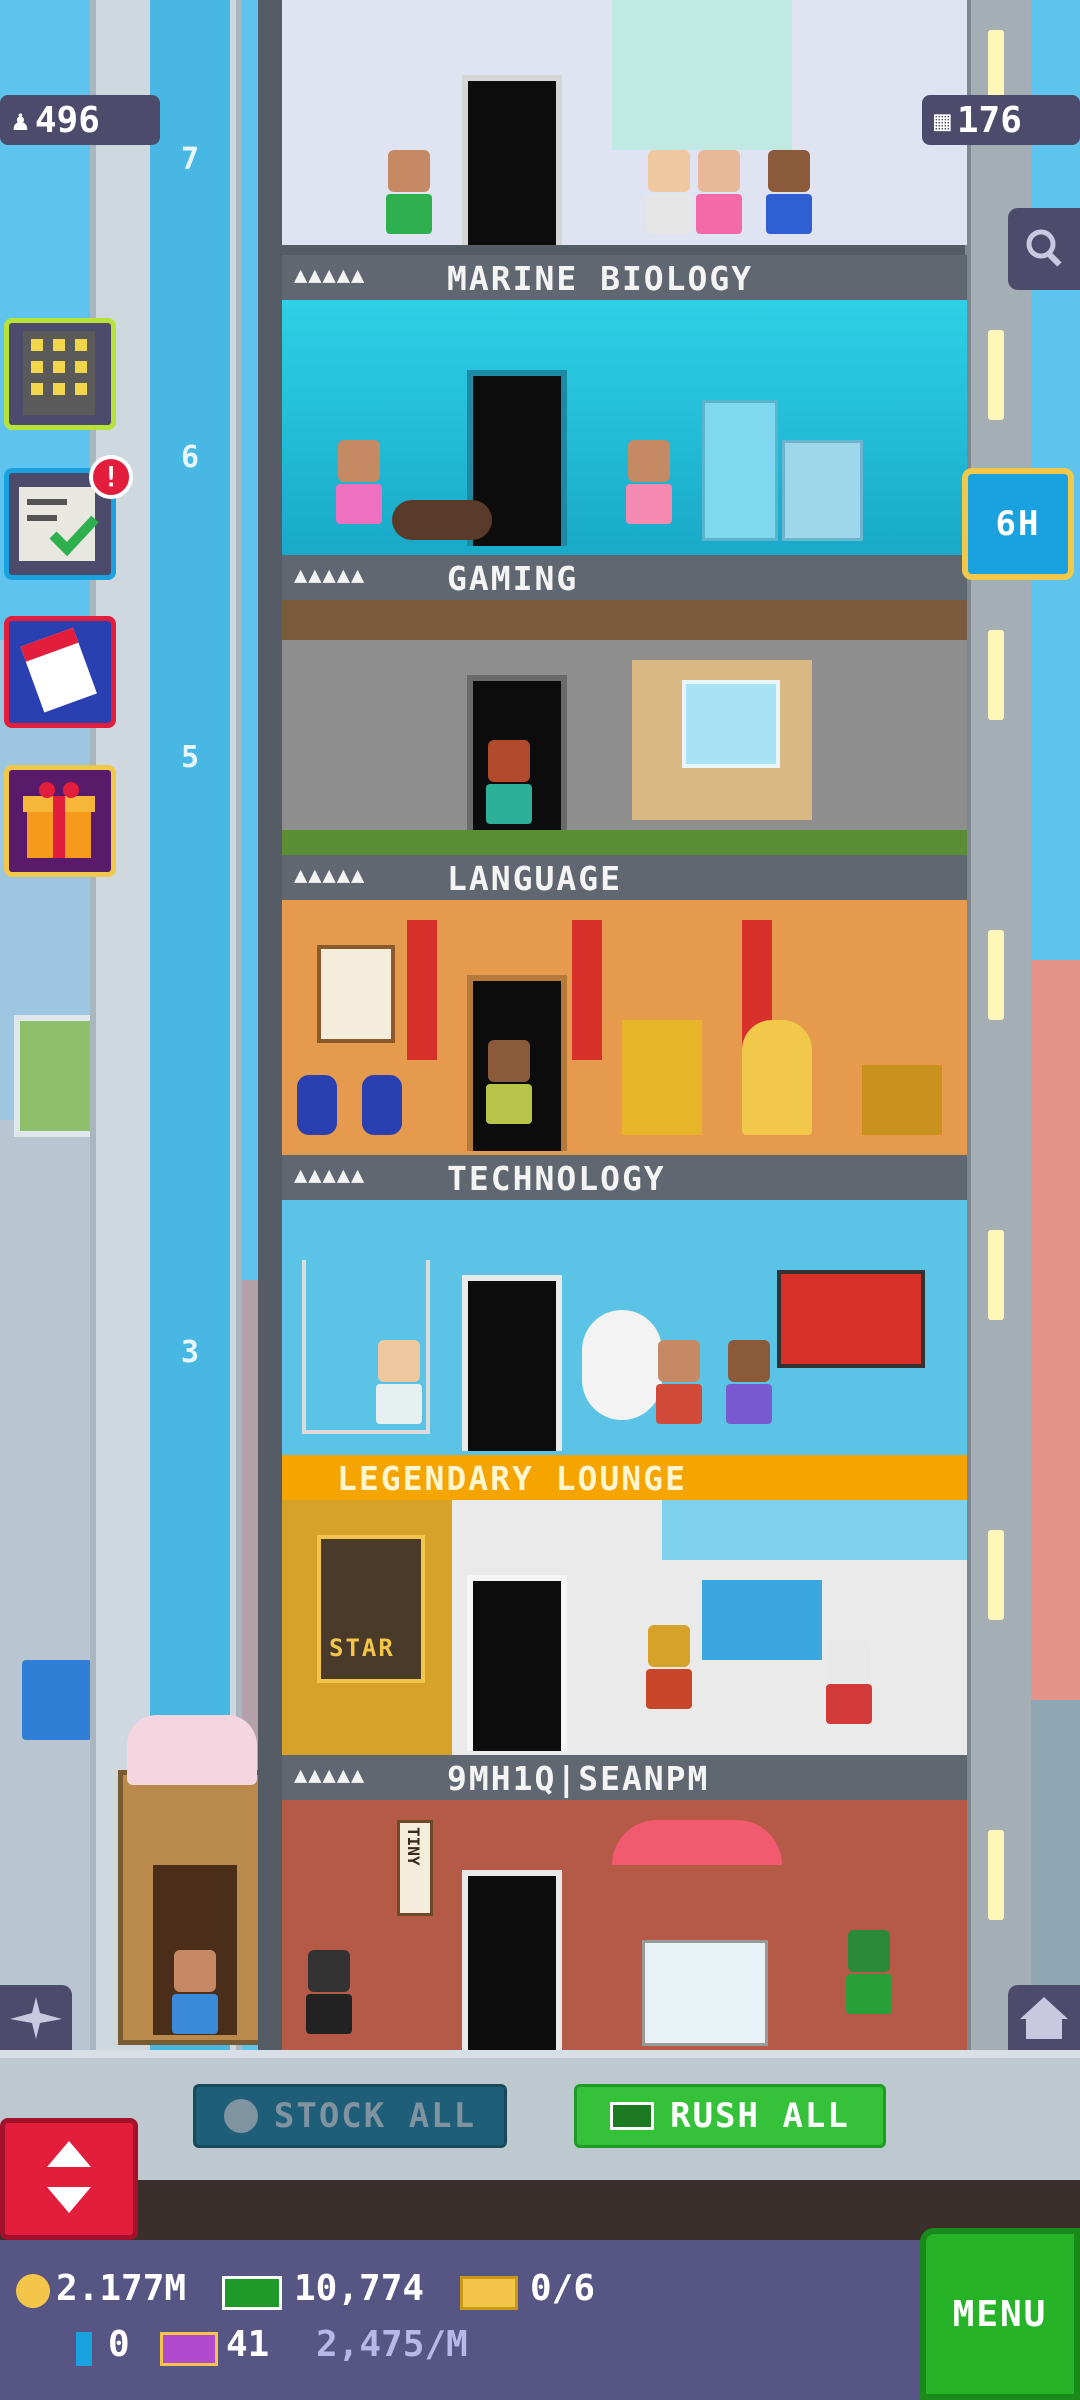  Describe the element at coordinates (193, 1880) in the screenshot. I see `elevator-car` at that location.